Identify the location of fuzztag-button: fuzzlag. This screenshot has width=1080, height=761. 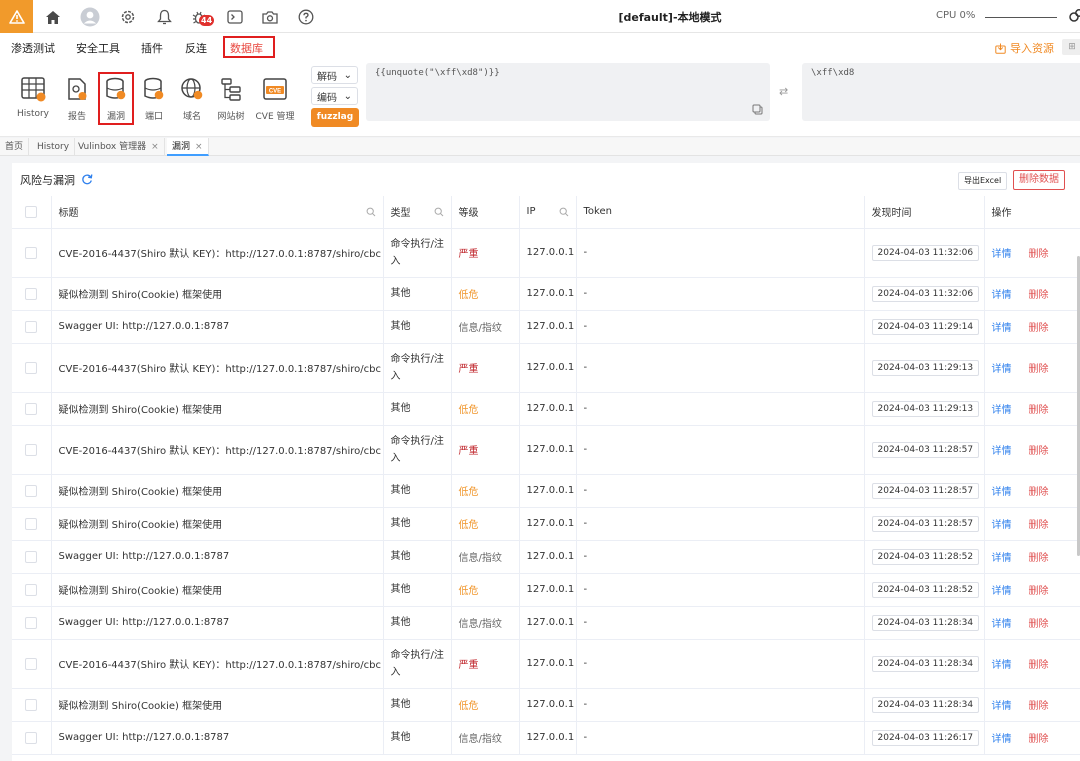
(335, 117).